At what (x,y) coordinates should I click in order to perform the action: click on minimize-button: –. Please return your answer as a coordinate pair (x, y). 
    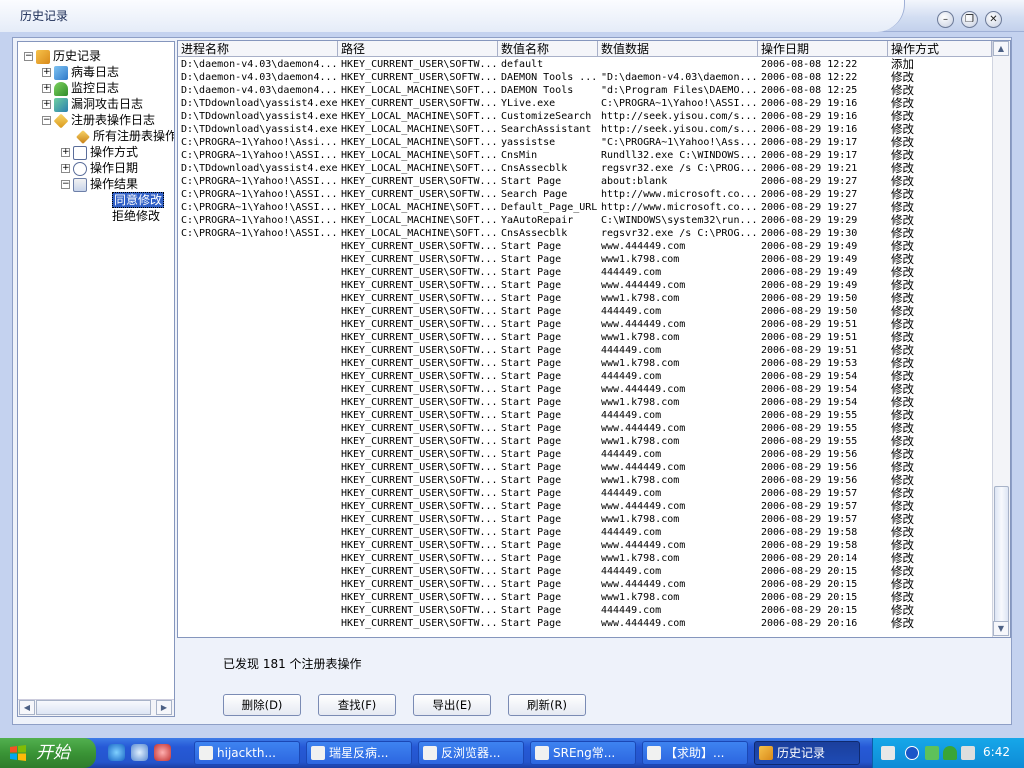
    Looking at the image, I should click on (945, 19).